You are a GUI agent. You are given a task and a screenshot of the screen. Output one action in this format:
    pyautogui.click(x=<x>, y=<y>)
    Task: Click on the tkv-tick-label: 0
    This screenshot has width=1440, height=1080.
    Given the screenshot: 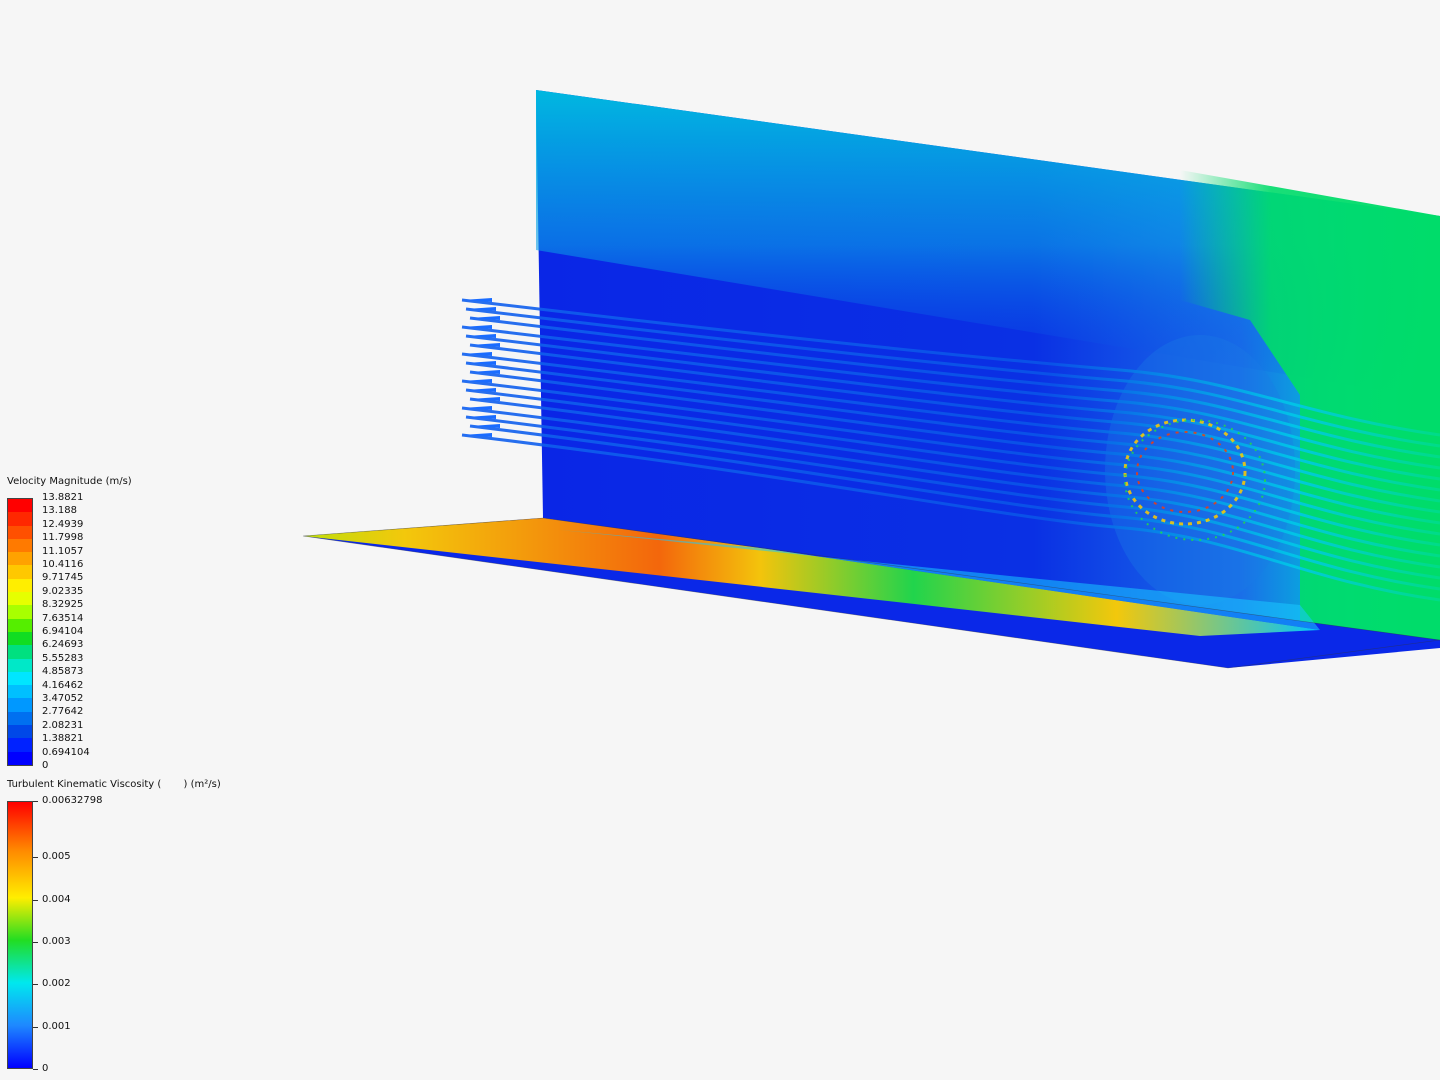 What is the action you would take?
    pyautogui.click(x=45, y=1068)
    